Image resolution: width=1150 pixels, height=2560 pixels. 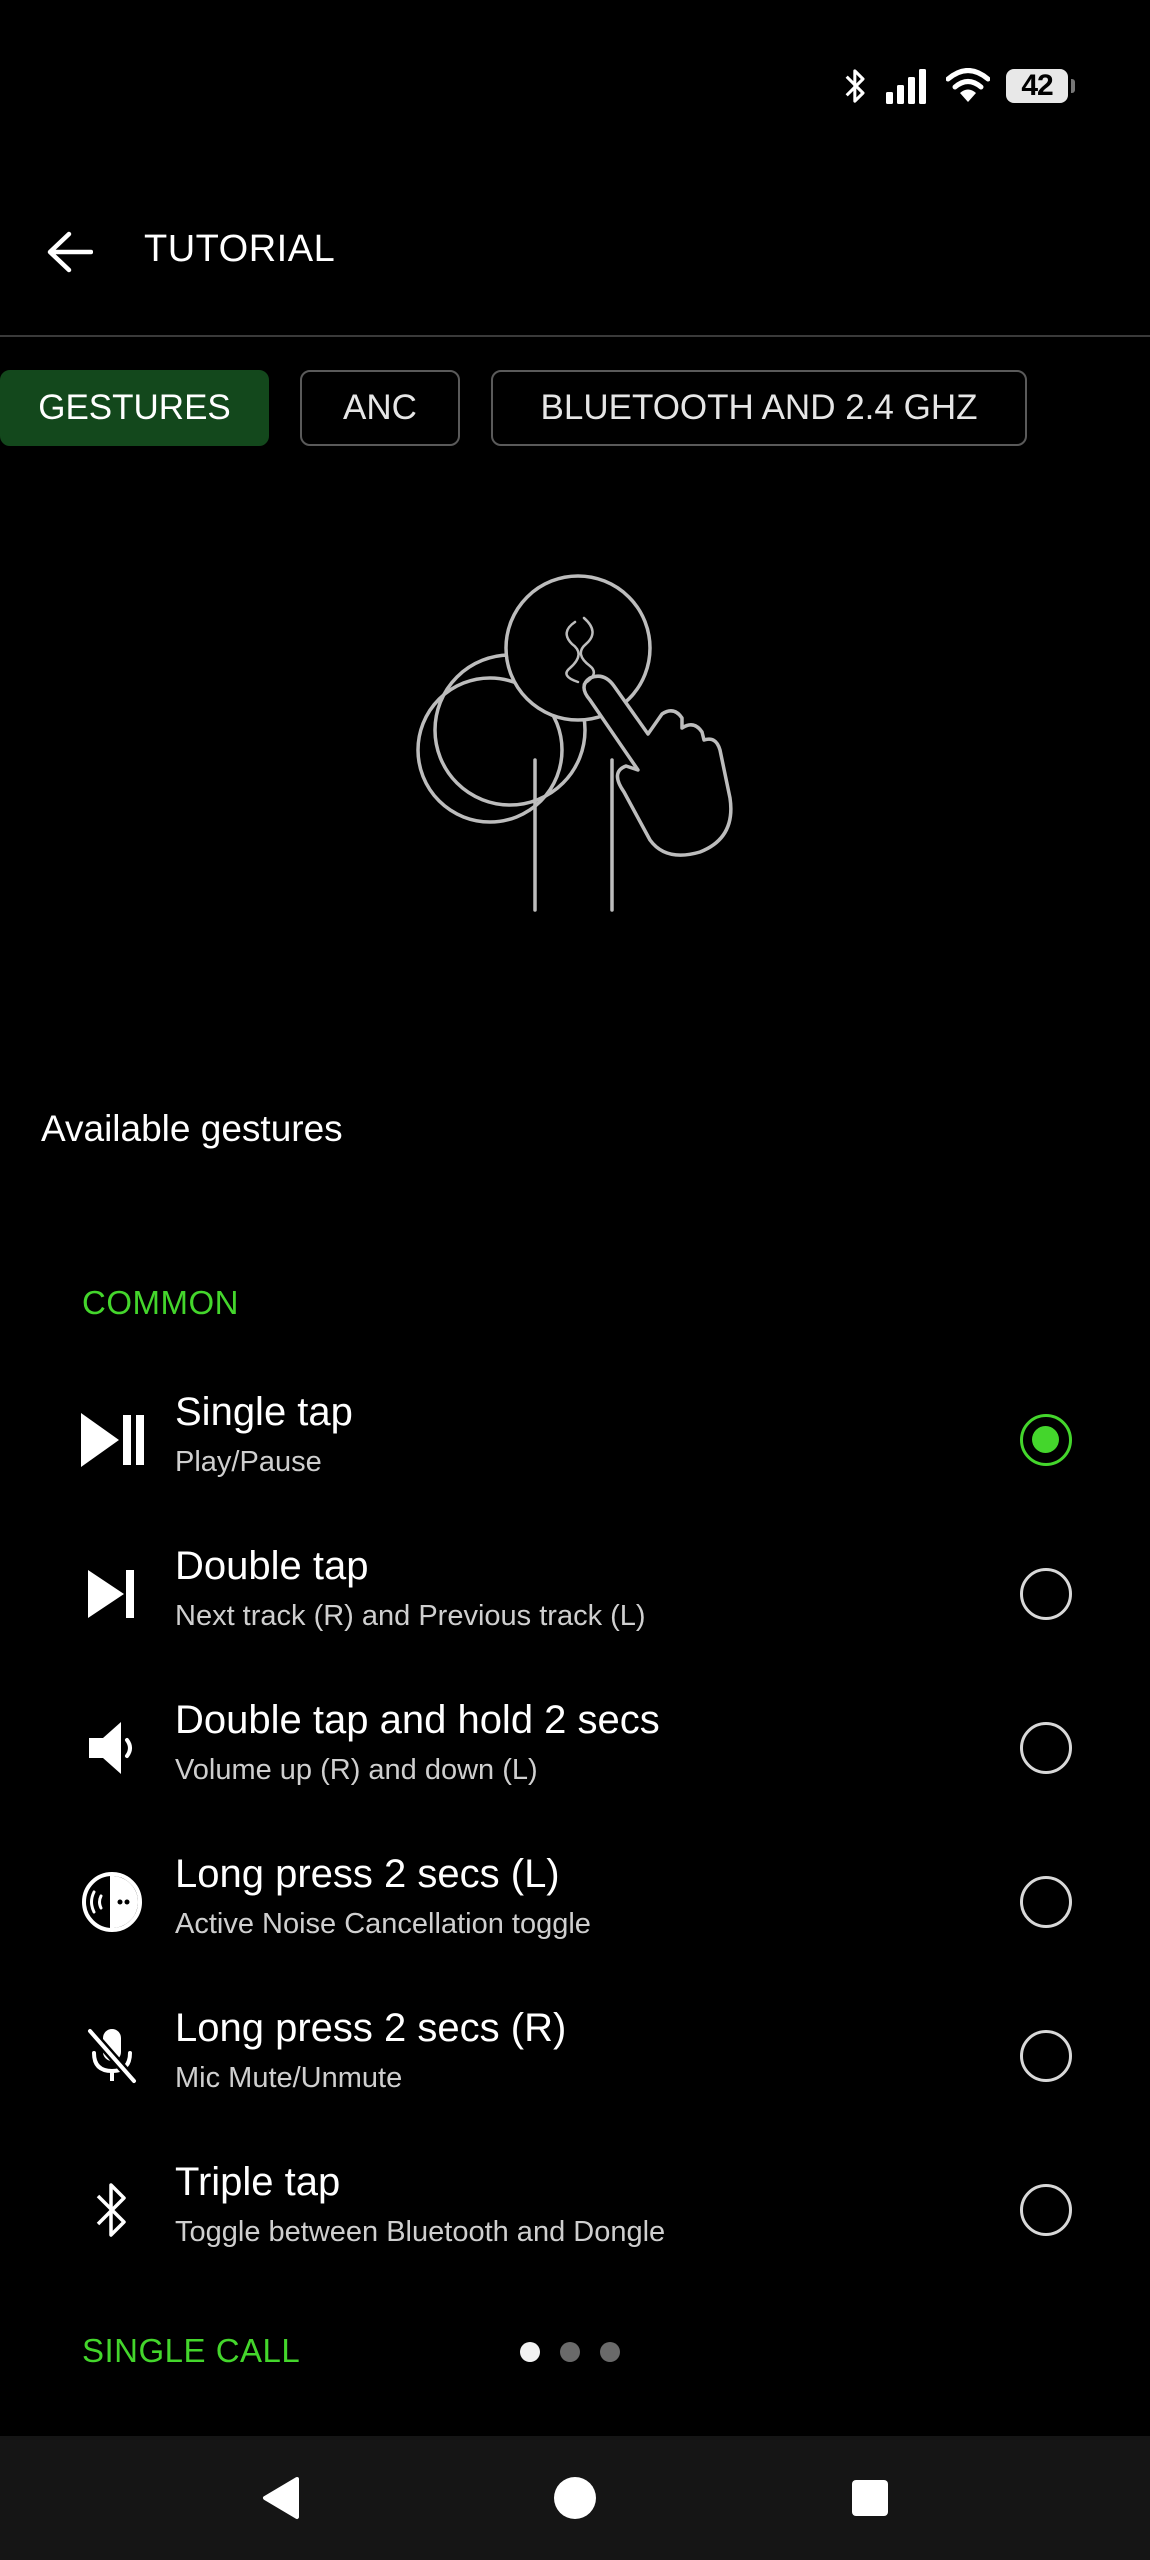 I want to click on tab-anc: ANC, so click(x=380, y=408).